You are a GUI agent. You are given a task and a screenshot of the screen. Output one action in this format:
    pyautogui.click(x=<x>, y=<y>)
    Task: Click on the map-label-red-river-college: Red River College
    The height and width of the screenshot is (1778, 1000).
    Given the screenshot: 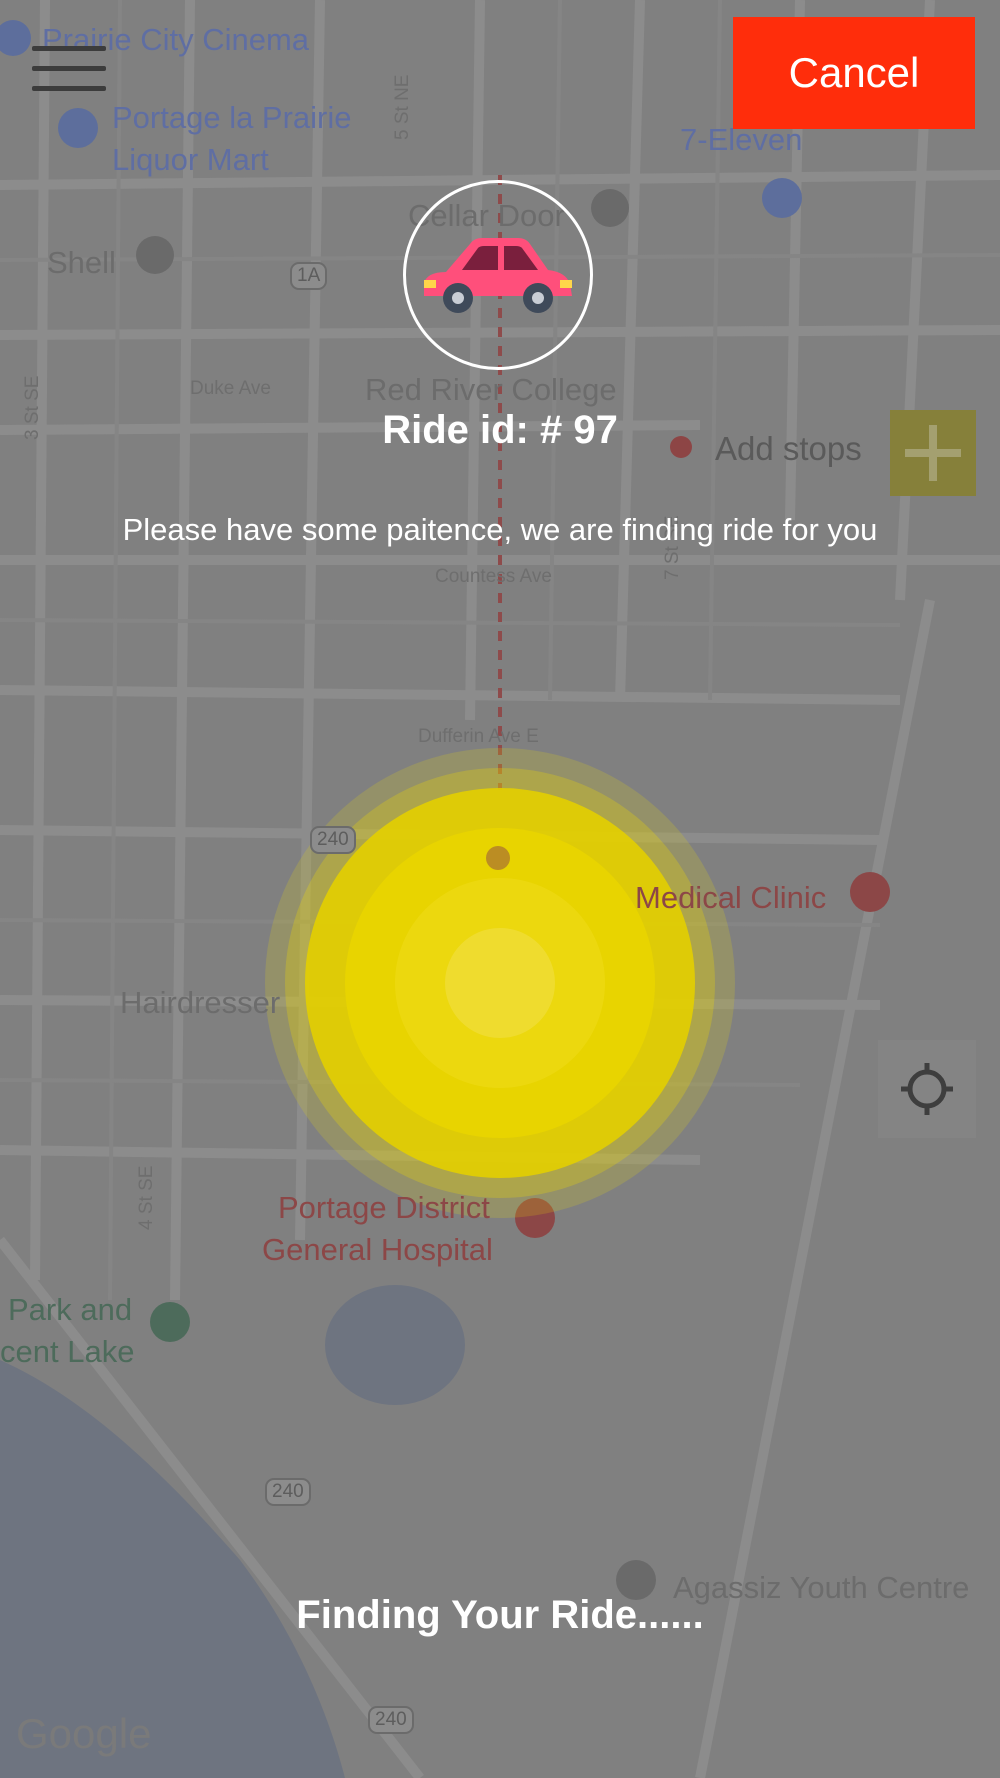 What is the action you would take?
    pyautogui.click(x=491, y=389)
    